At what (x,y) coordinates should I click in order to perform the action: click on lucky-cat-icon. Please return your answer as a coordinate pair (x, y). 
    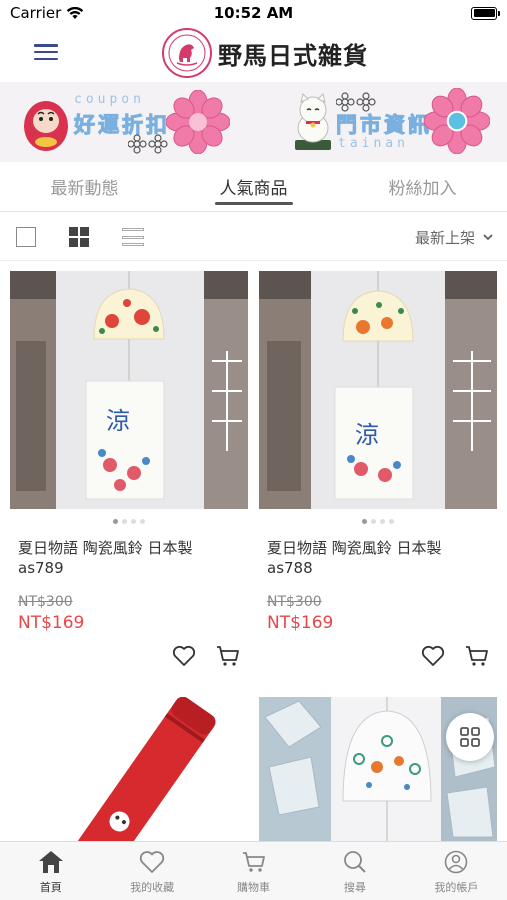
    Looking at the image, I should click on (313, 121).